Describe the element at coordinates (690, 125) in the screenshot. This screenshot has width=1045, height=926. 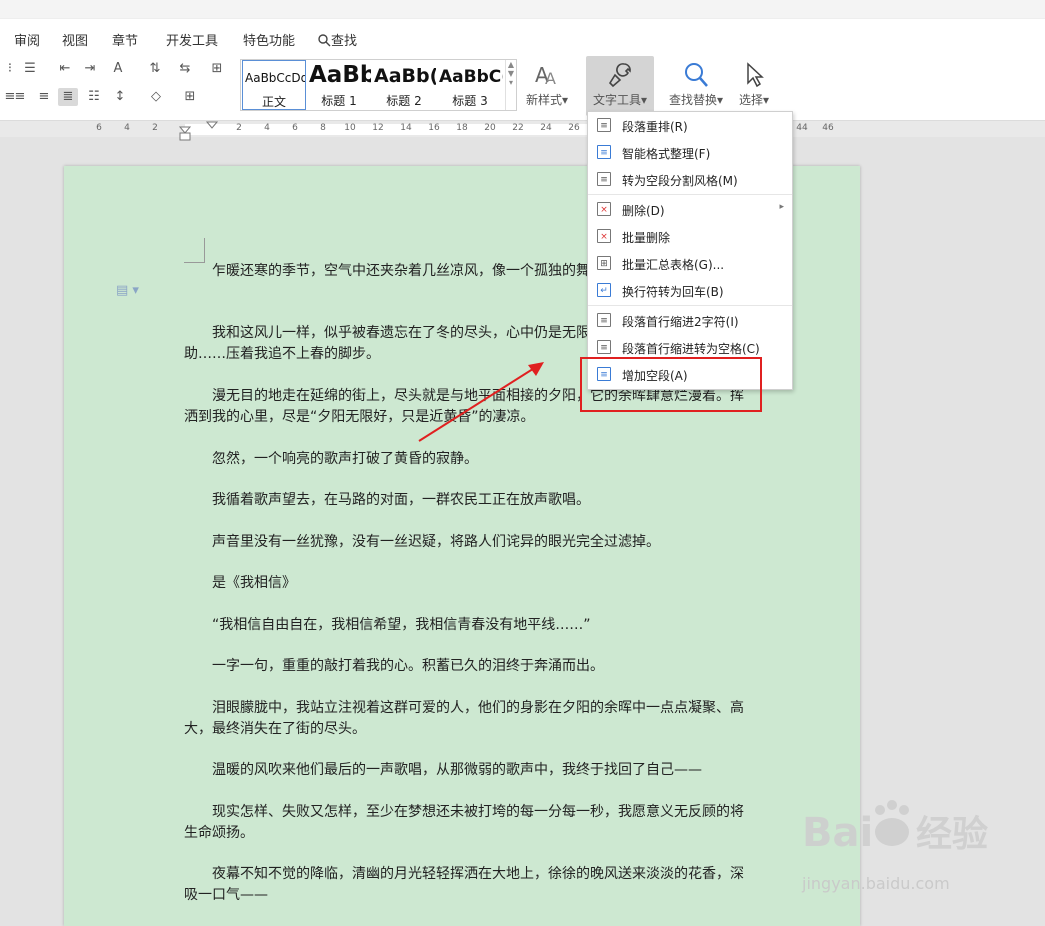
I see `menu-item-rearrange-paragraphs: ≡ 段落重排(R)` at that location.